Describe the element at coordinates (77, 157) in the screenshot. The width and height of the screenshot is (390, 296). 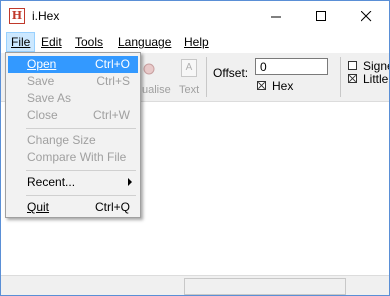
I see `menu-item-compare-label: Compare With File` at that location.